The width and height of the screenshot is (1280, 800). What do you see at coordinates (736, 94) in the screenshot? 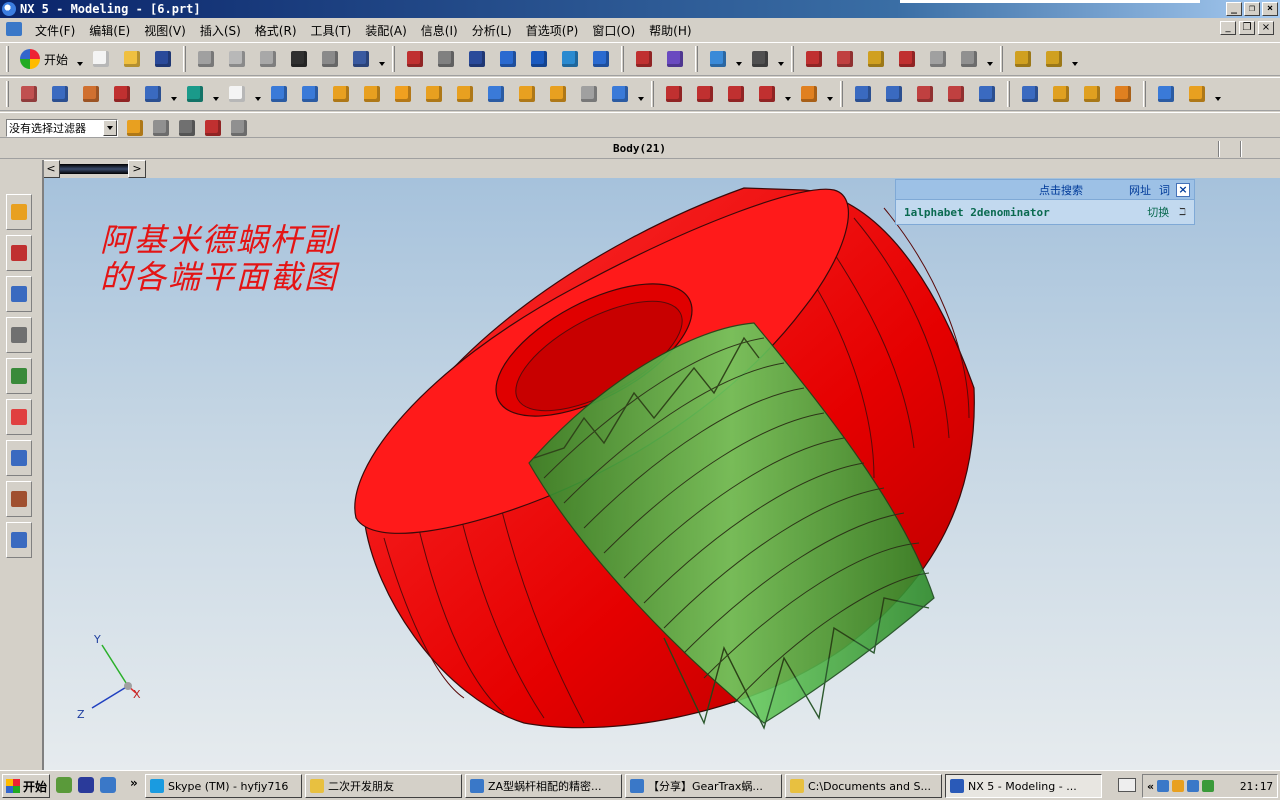
I see `polygon-icon` at bounding box center [736, 94].